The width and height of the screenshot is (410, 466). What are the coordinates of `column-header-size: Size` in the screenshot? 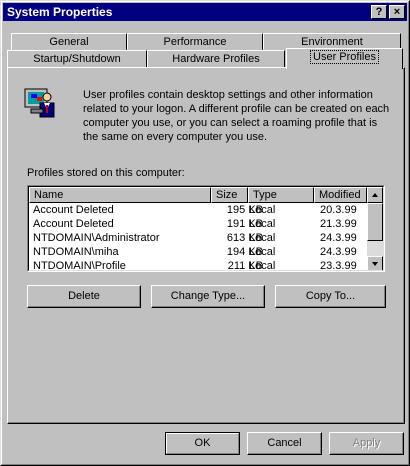 It's located at (229, 195).